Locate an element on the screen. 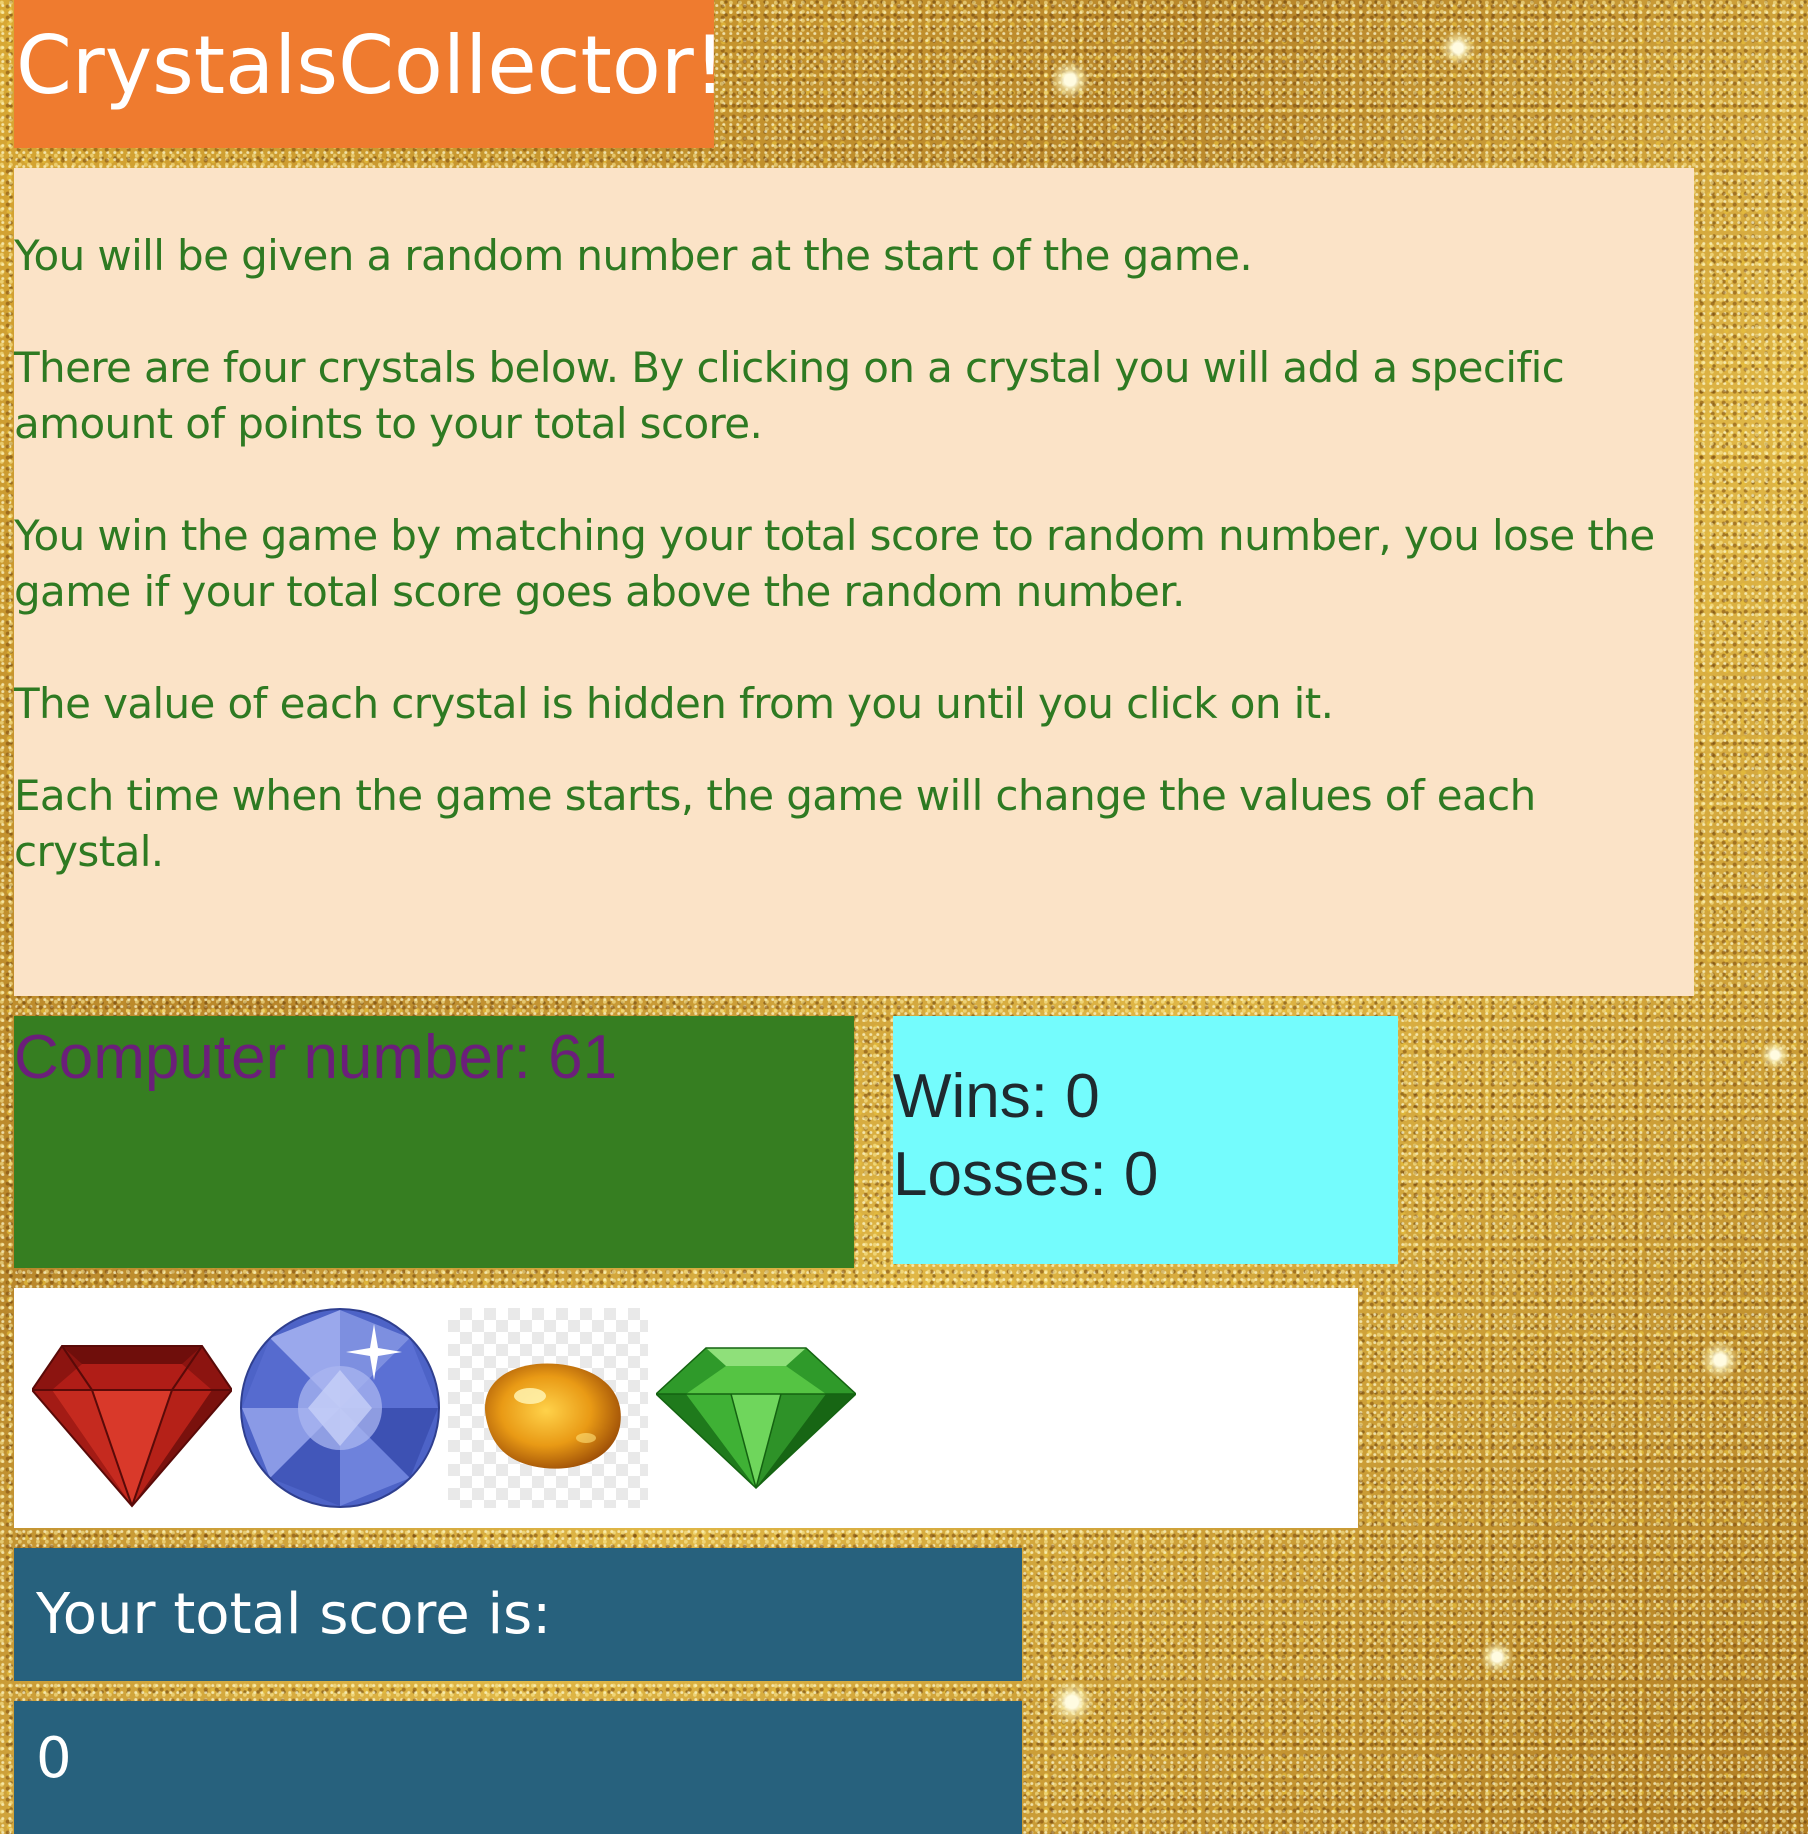  crystal-button-blue is located at coordinates (340, 1408).